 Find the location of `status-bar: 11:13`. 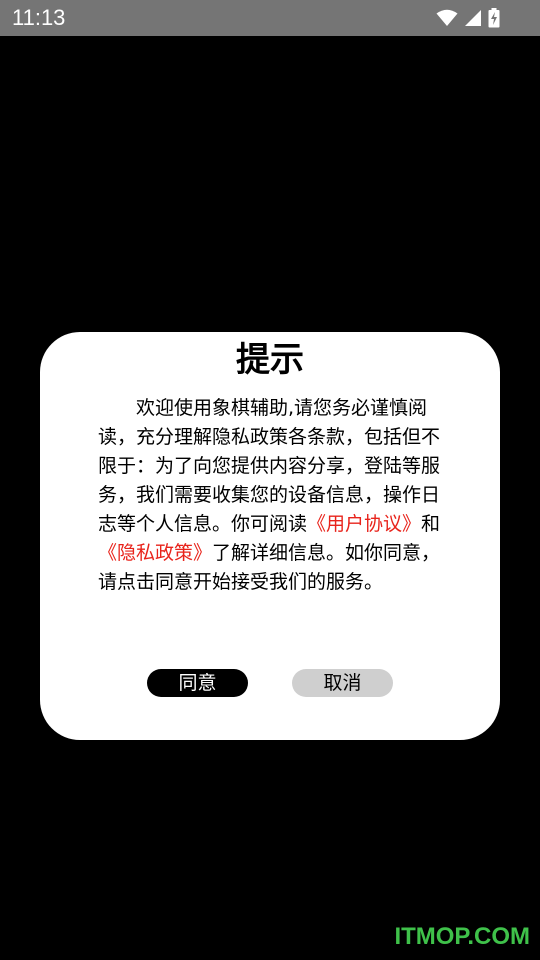

status-bar: 11:13 is located at coordinates (270, 18).